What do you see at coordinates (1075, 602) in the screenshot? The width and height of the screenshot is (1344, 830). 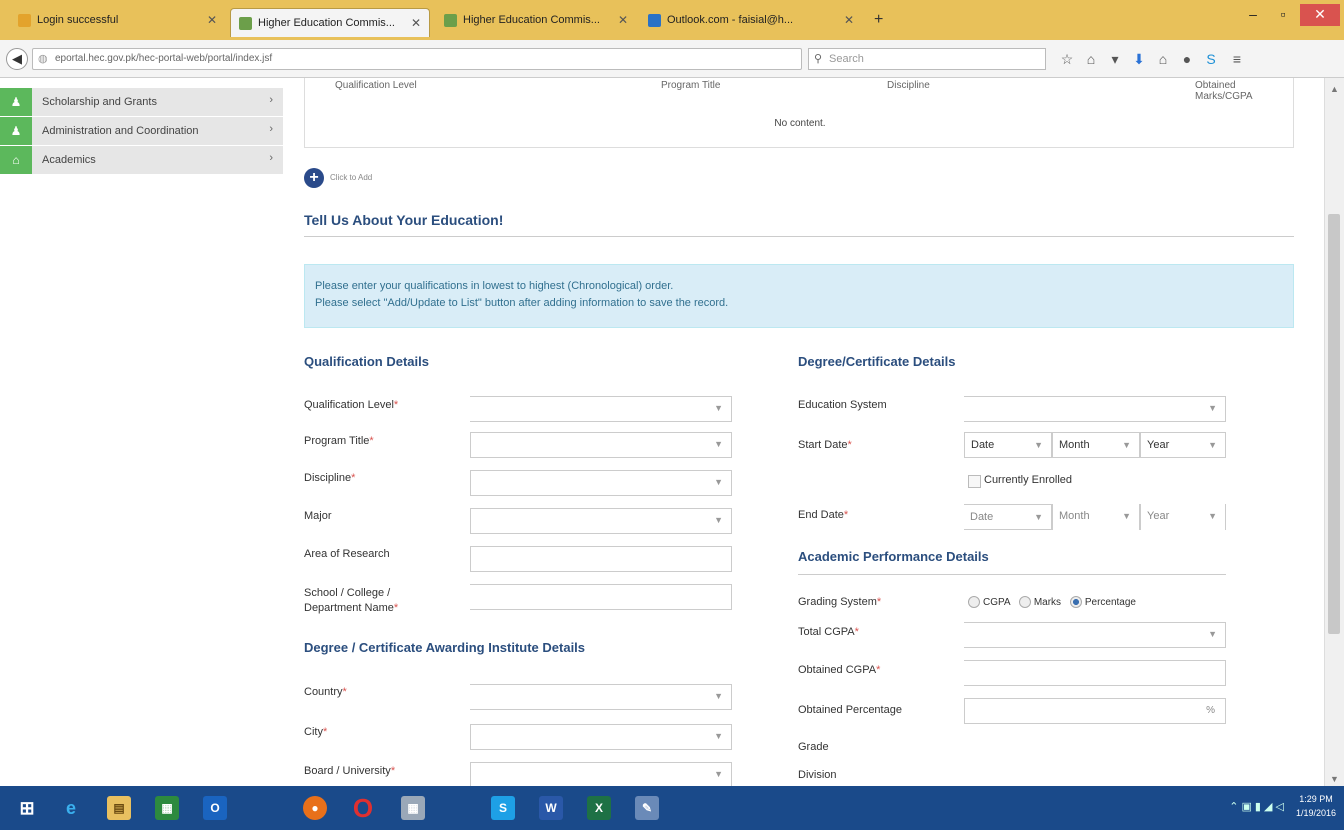 I see `radio-percentage` at bounding box center [1075, 602].